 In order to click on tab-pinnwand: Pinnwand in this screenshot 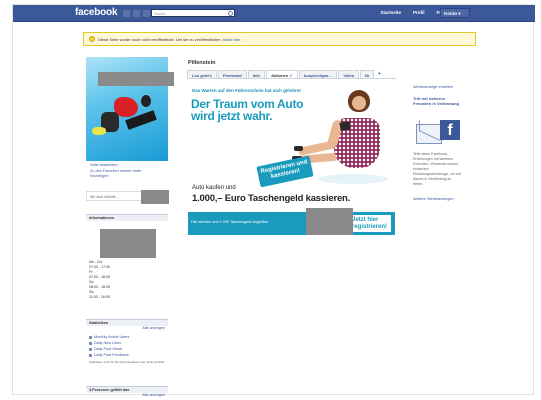, I will do `click(232, 74)`.